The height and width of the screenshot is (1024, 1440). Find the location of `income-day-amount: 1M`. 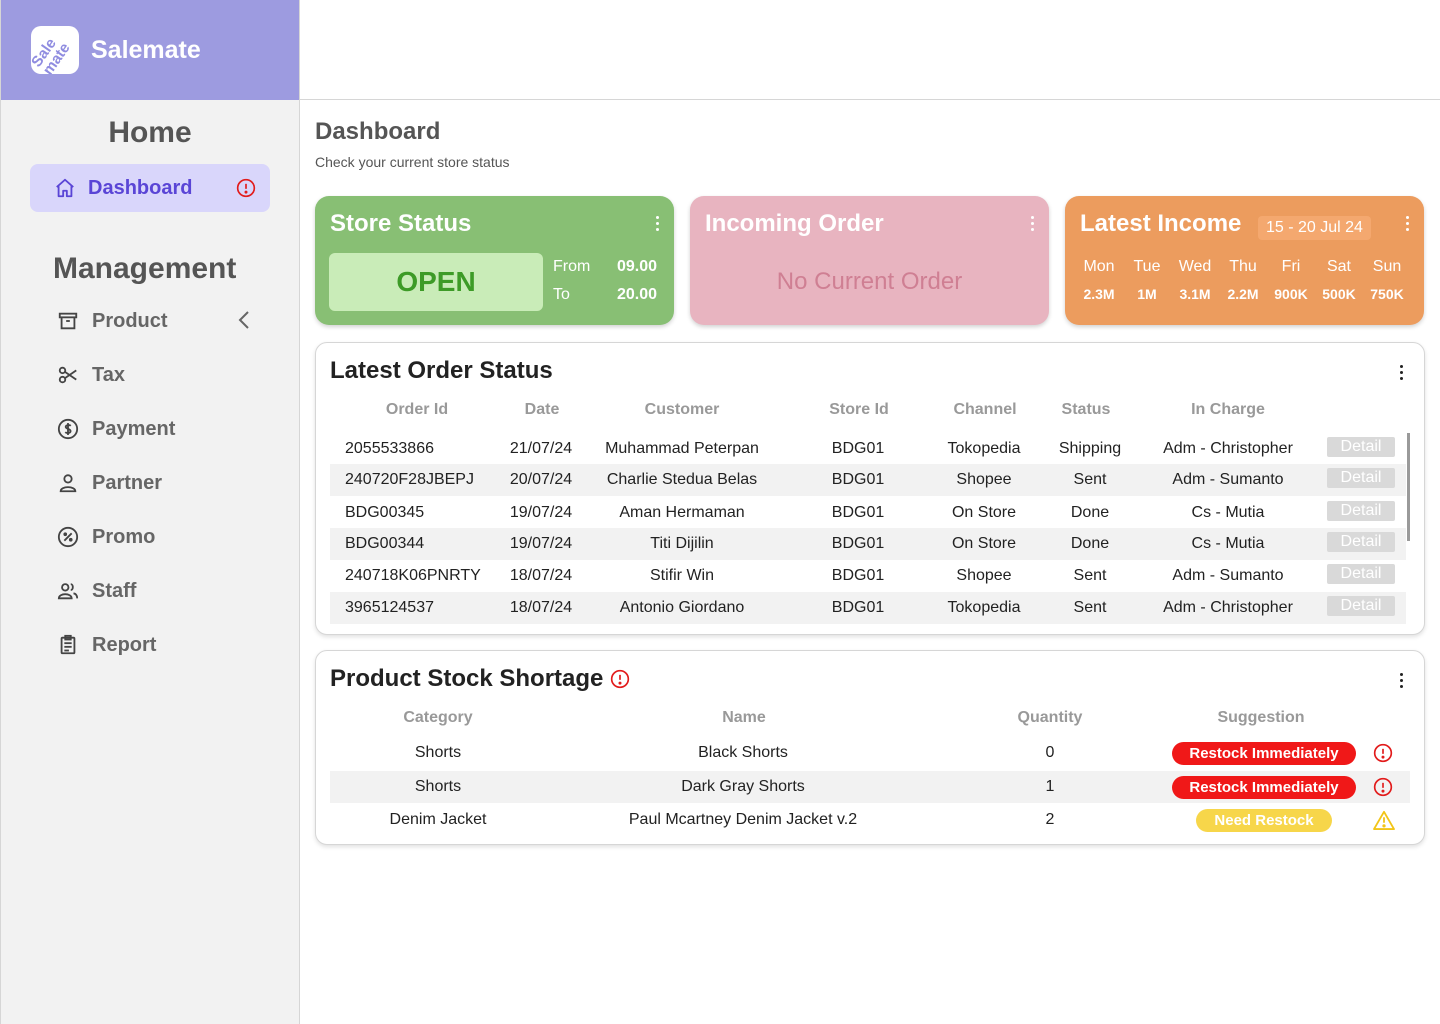

income-day-amount: 1M is located at coordinates (1147, 294).